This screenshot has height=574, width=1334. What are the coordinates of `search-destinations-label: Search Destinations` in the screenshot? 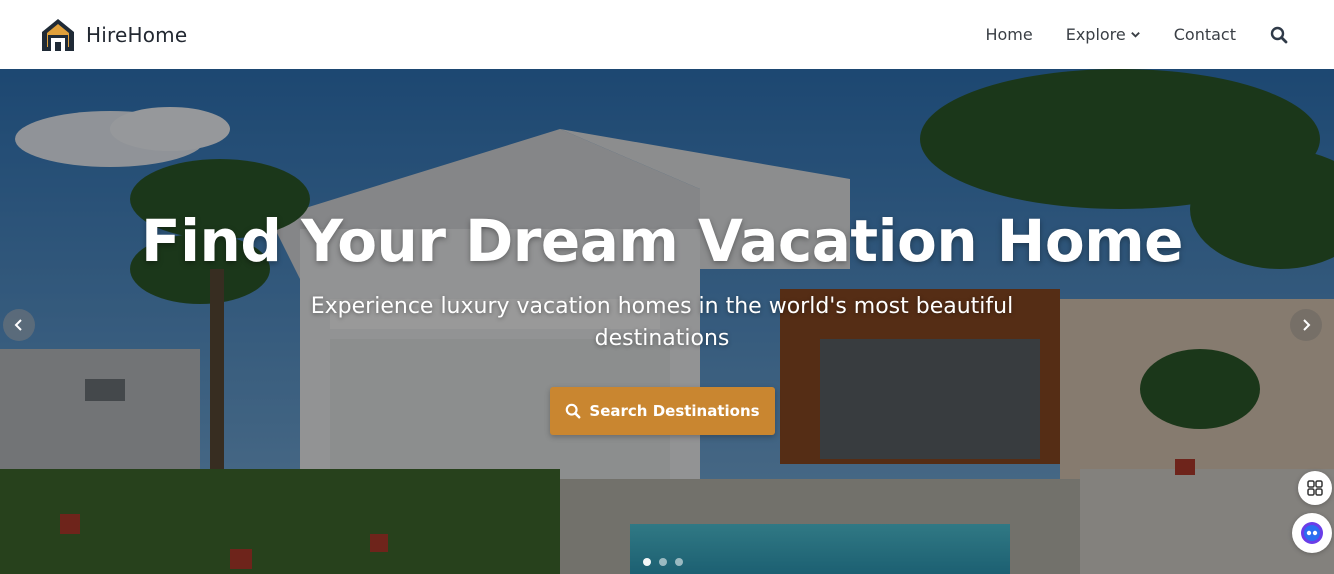 It's located at (674, 411).